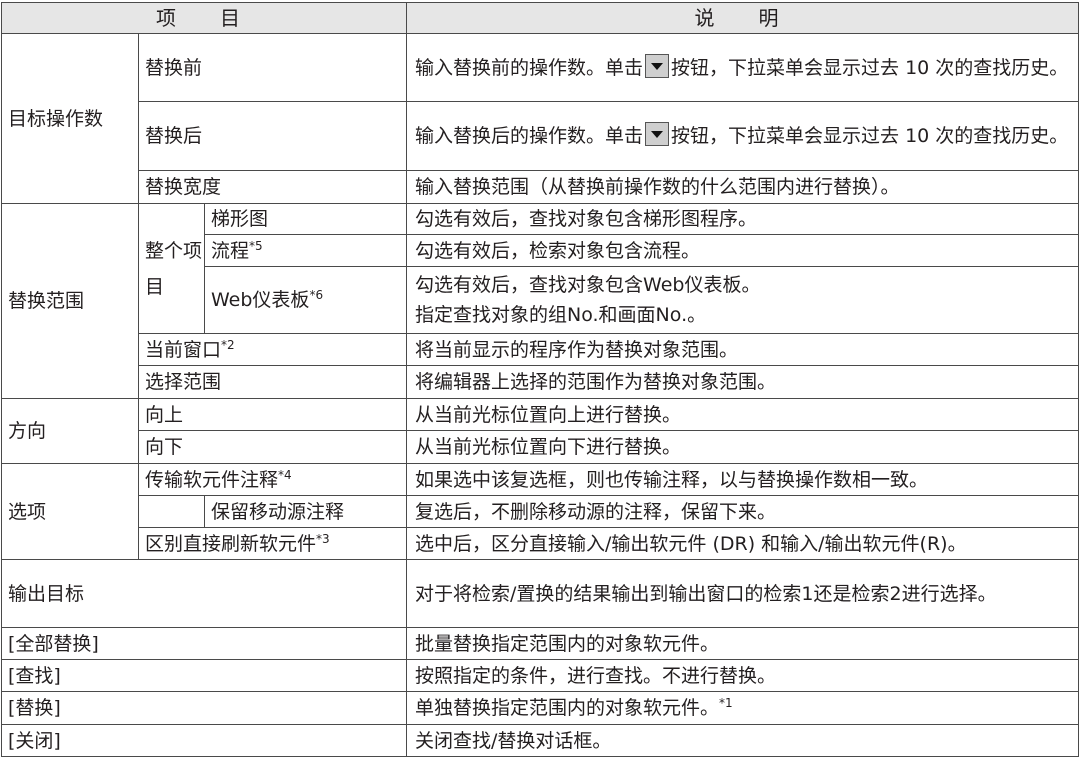 Image resolution: width=1080 pixels, height=784 pixels. What do you see at coordinates (272, 349) in the screenshot?
I see `item-current-window: 当前窗口*2` at bounding box center [272, 349].